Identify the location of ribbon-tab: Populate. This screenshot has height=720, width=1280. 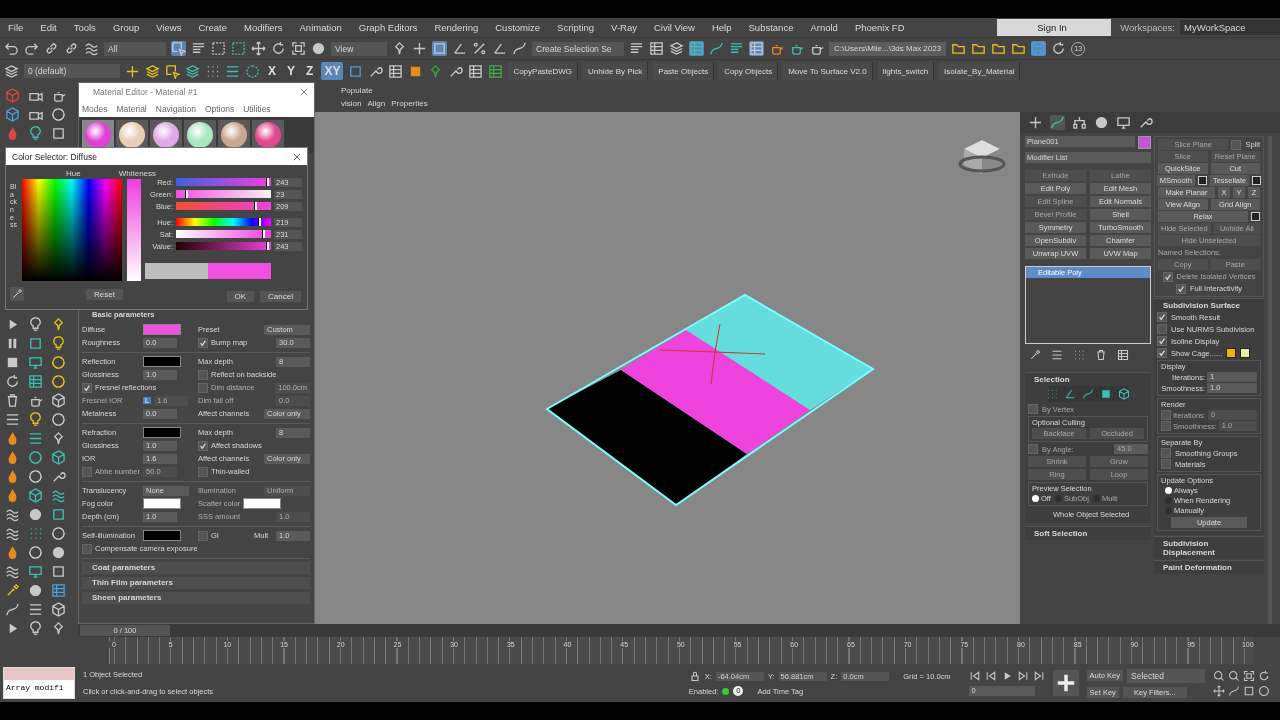
(680, 90).